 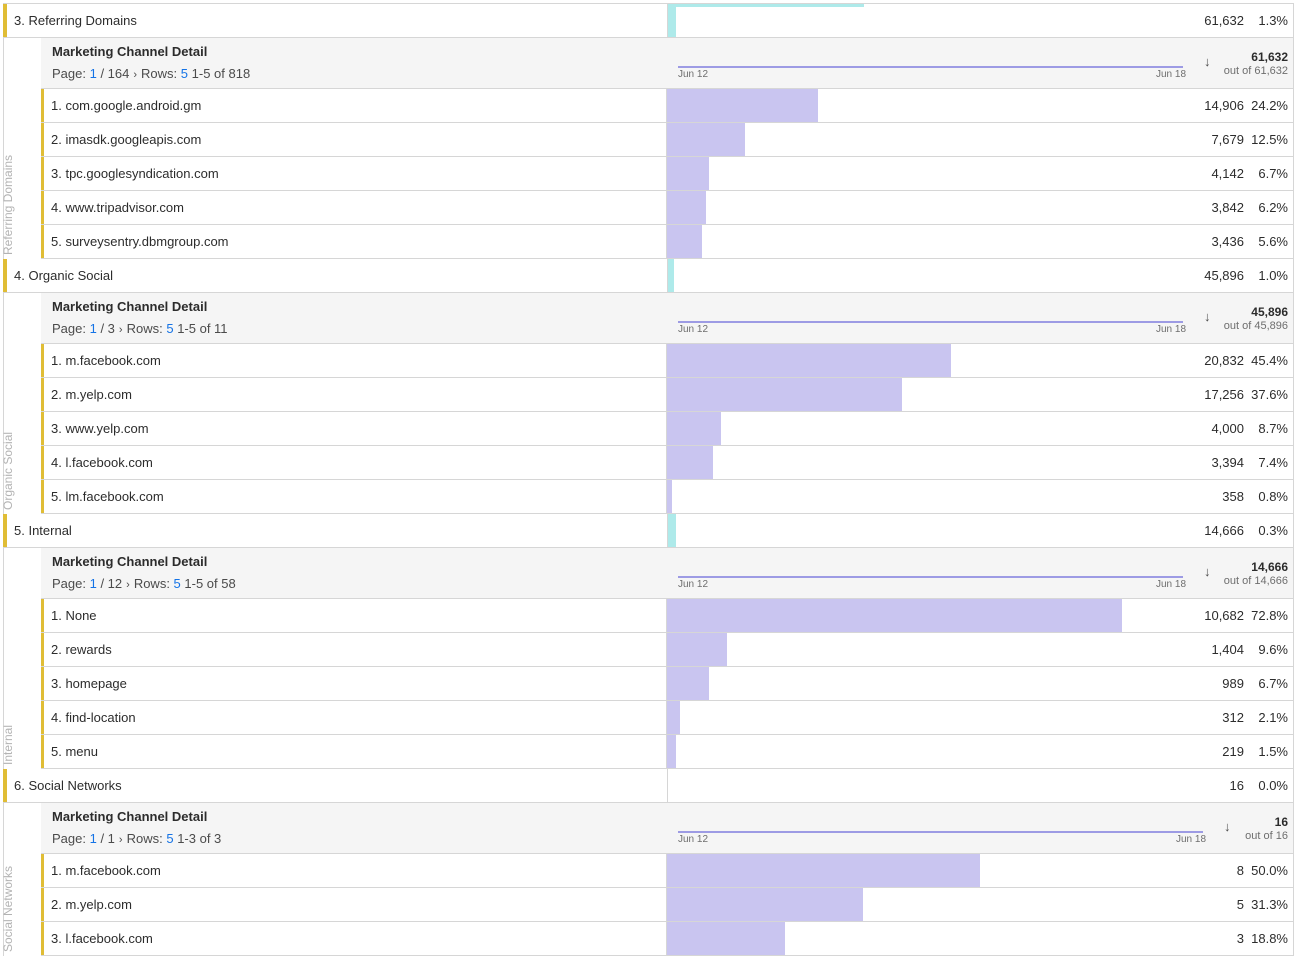 I want to click on breakdown-row-label: 4. find-location, so click(x=93, y=717).